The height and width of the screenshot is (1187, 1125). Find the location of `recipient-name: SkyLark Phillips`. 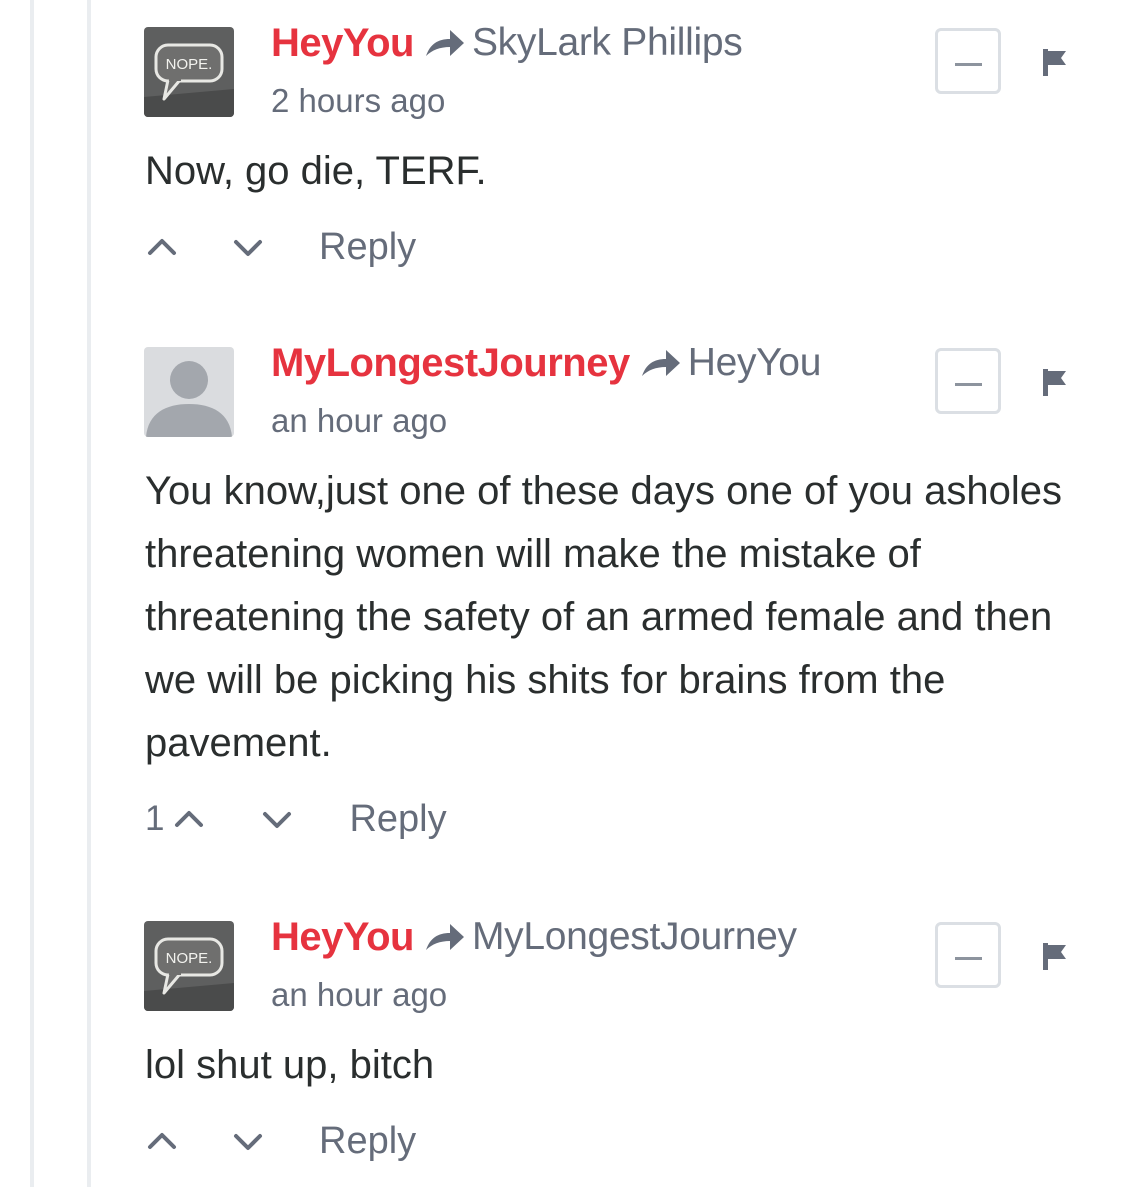

recipient-name: SkyLark Phillips is located at coordinates (607, 43).